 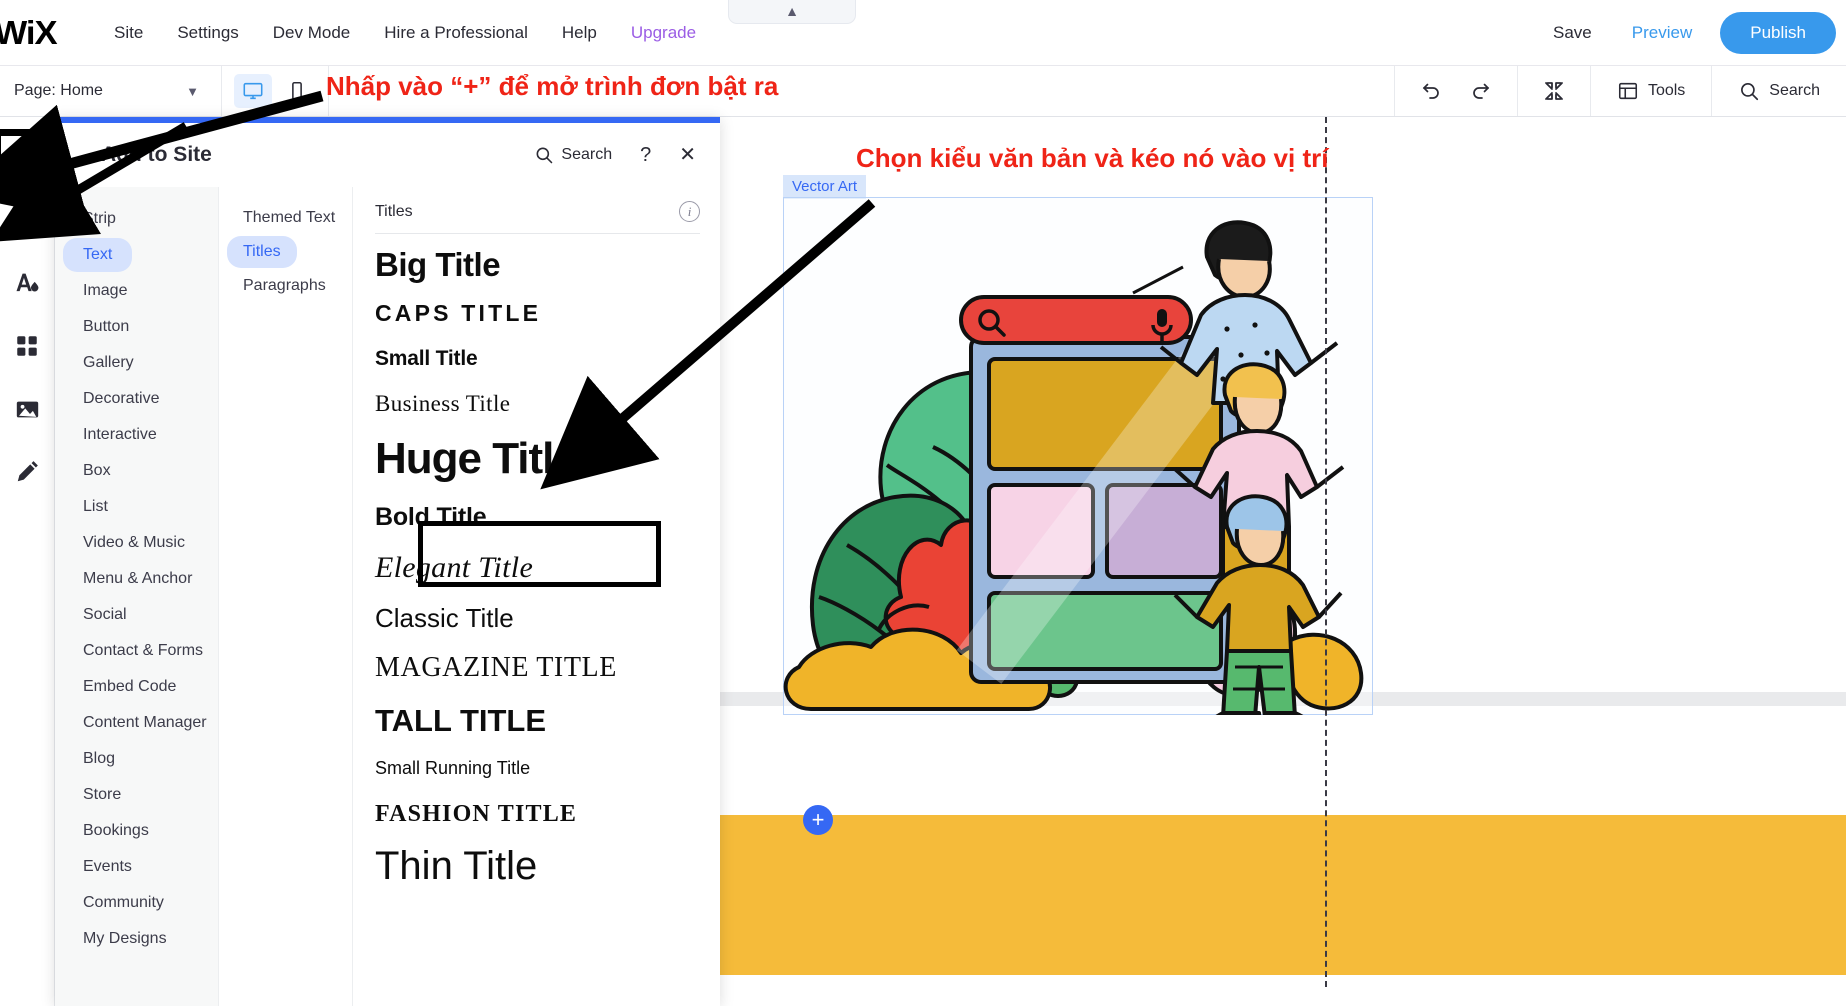 I want to click on title-style-magazine-title: MAGAZINE TITLE, so click(x=496, y=668).